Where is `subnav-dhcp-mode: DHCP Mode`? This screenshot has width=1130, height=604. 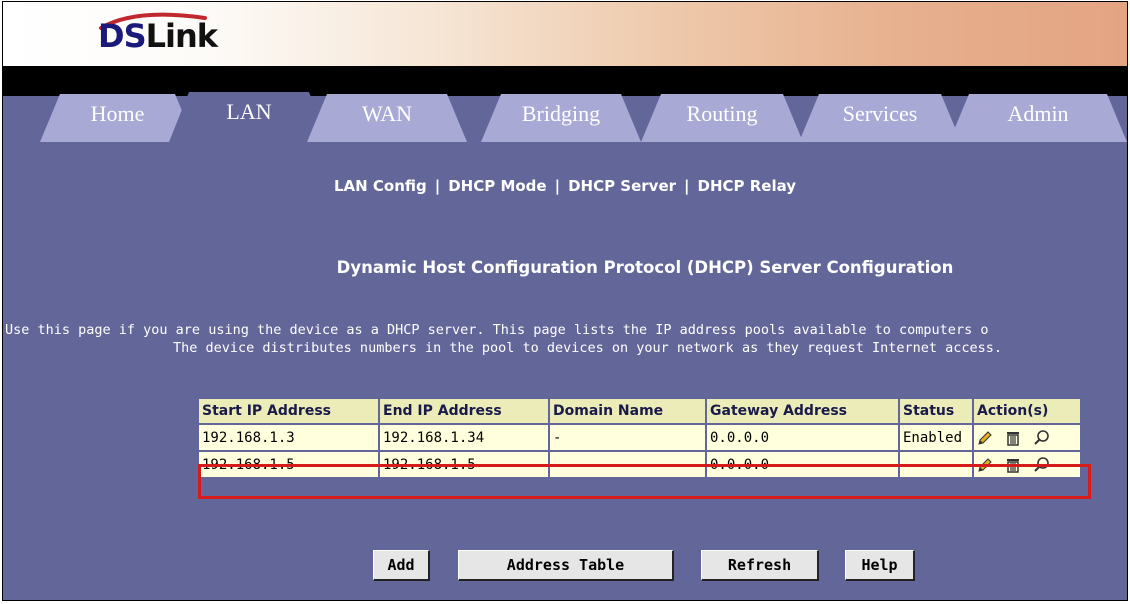
subnav-dhcp-mode: DHCP Mode is located at coordinates (497, 186).